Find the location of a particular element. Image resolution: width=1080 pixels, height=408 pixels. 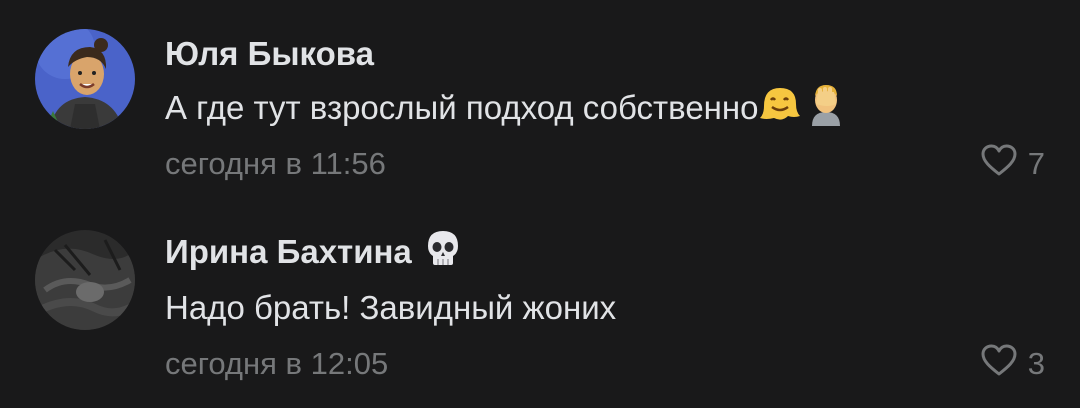

comment-text: Надо брать! Завидный жоних is located at coordinates (391, 307).